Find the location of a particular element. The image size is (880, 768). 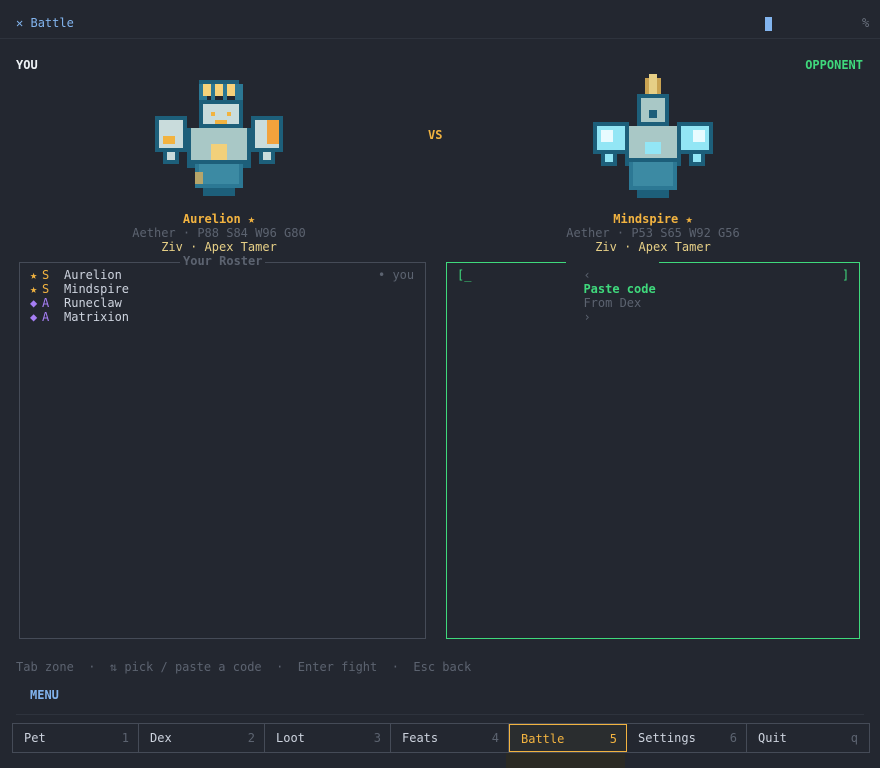

tab-dex: Dex 2 is located at coordinates (202, 738).